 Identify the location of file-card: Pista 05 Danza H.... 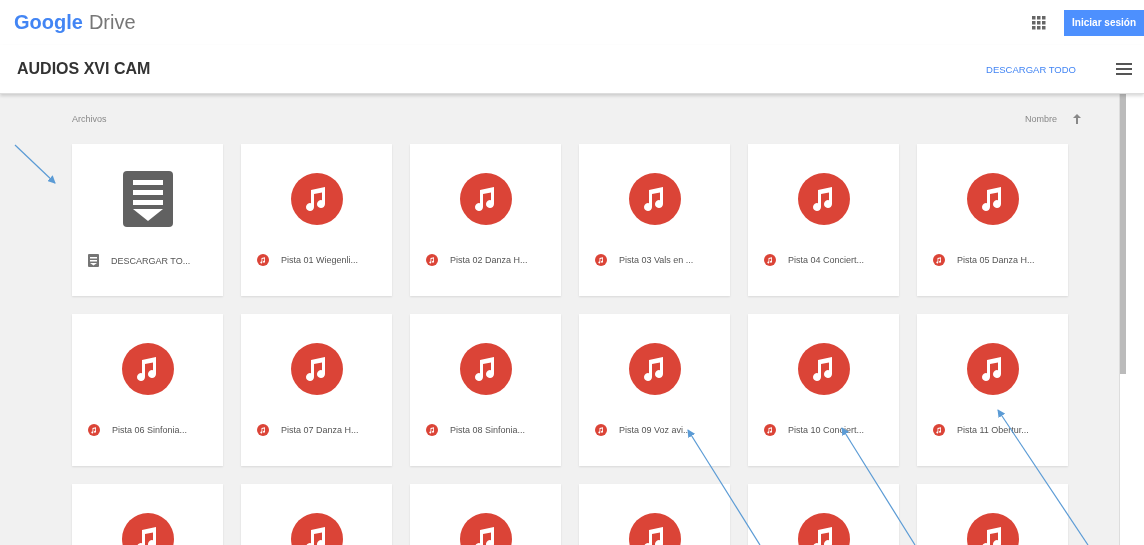
(992, 220).